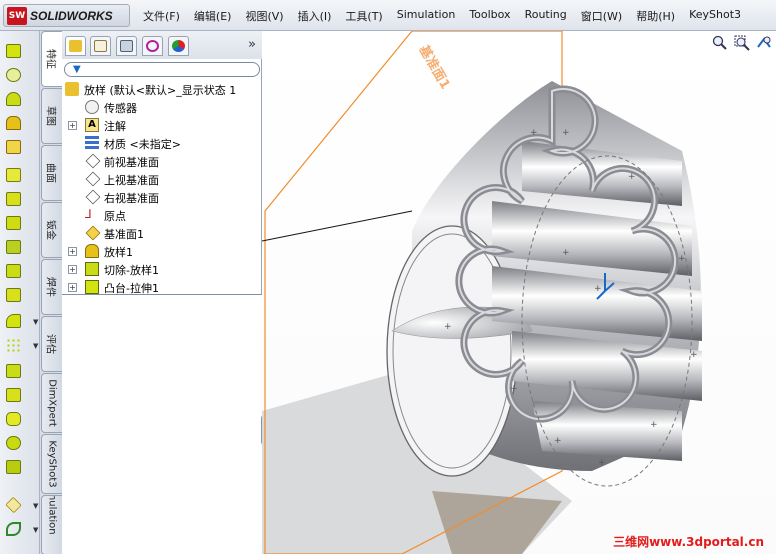 This screenshot has height=554, width=776. I want to click on shell-button, so click(14, 419).